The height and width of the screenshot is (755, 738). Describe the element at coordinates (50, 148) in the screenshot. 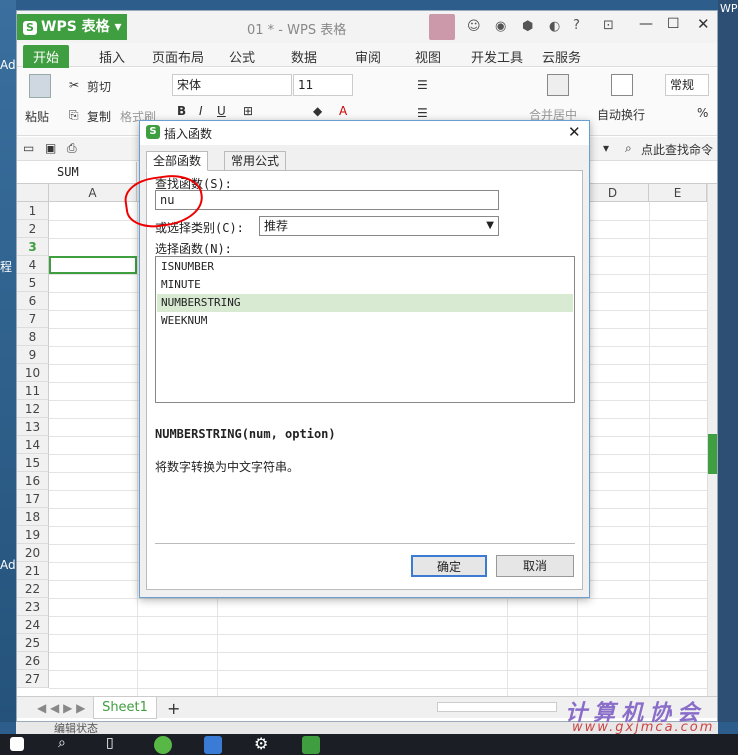

I see `save-icon: ▣` at that location.